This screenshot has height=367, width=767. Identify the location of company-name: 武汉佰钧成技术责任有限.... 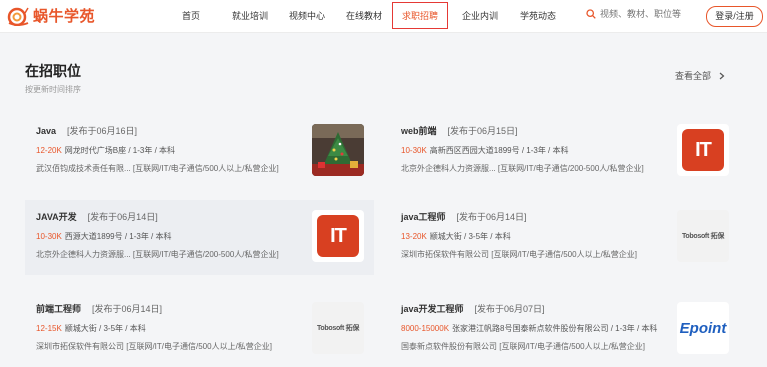
(83, 168).